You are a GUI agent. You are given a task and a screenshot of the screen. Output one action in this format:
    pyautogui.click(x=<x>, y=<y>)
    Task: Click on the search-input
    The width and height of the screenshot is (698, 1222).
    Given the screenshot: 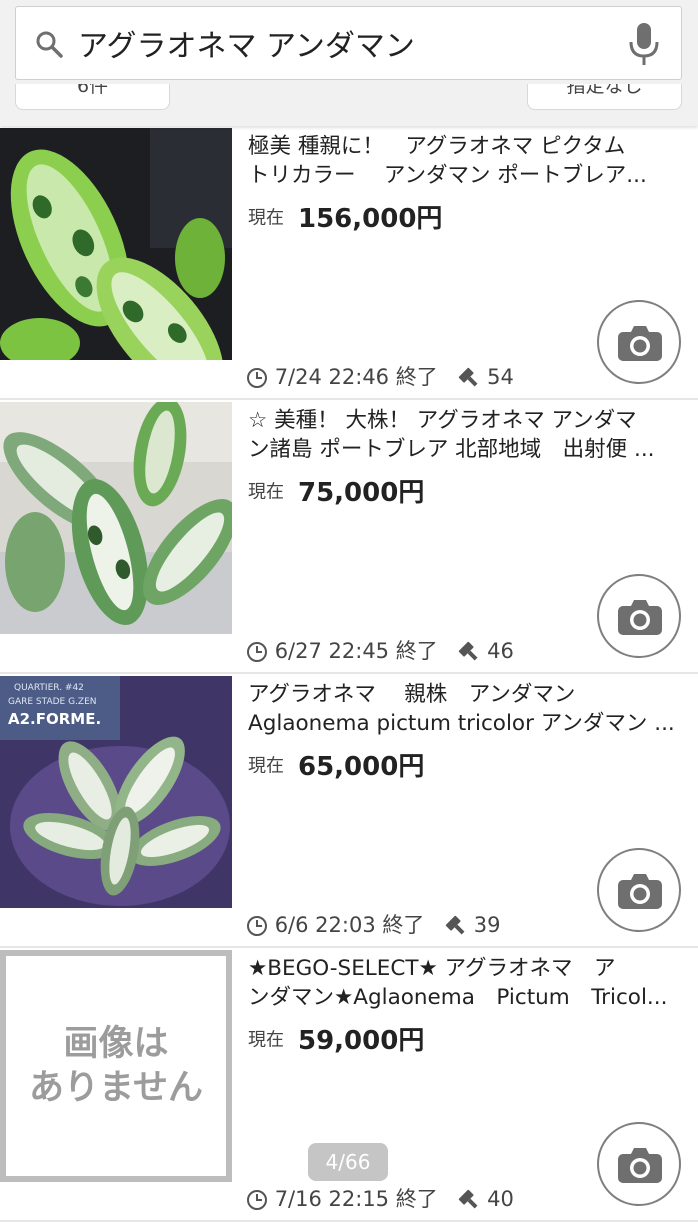 What is the action you would take?
    pyautogui.click(x=348, y=43)
    